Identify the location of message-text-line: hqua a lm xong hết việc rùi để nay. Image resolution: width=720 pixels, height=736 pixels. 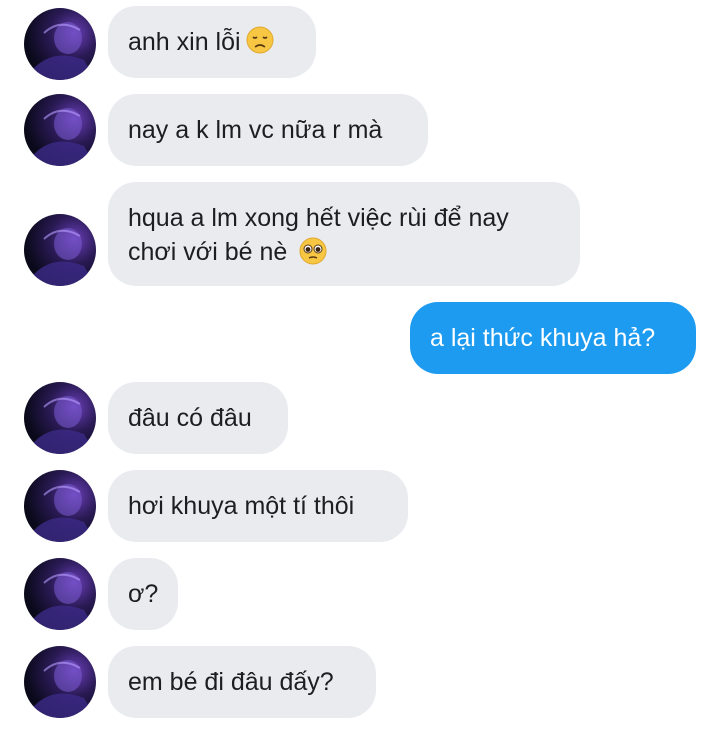
(318, 218).